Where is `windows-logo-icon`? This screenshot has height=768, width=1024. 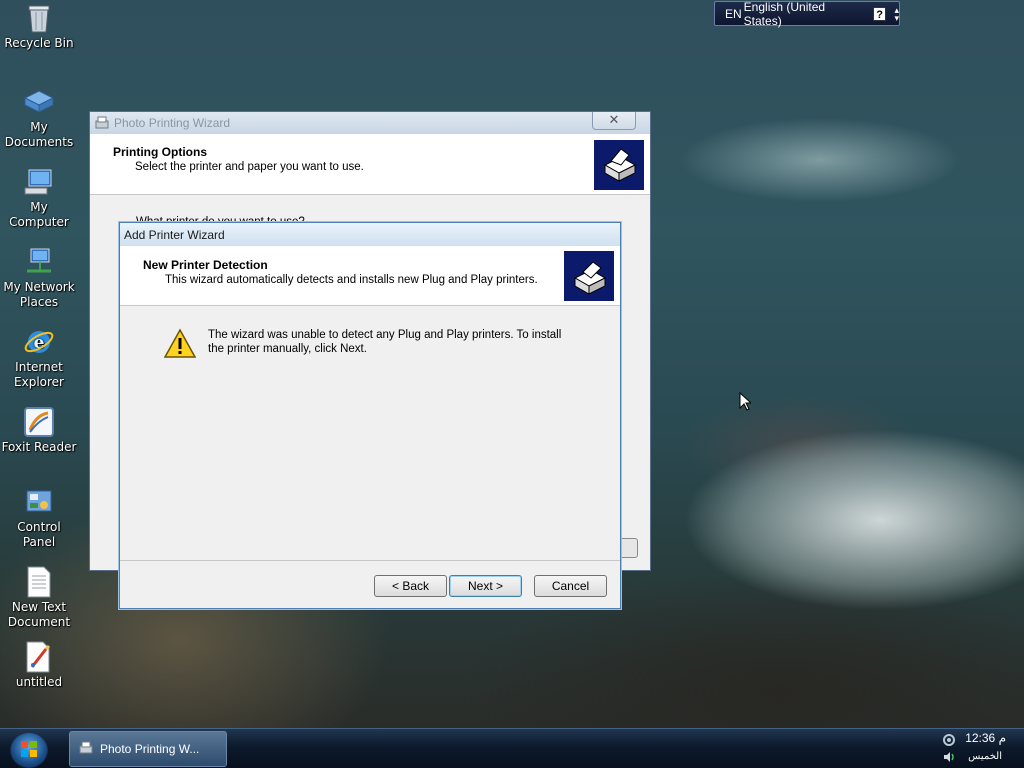 windows-logo-icon is located at coordinates (29, 750).